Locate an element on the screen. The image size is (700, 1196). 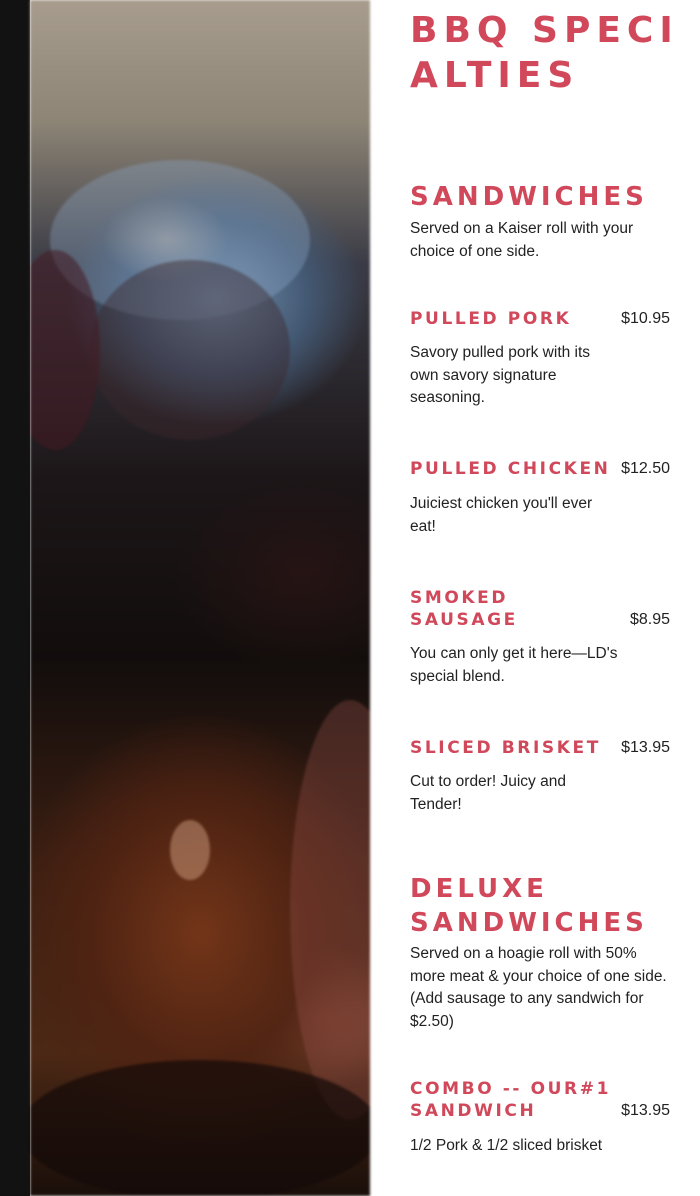
item-description-sliced-brisket: Cut to order! Juicy and Tender! is located at coordinates (488, 793).